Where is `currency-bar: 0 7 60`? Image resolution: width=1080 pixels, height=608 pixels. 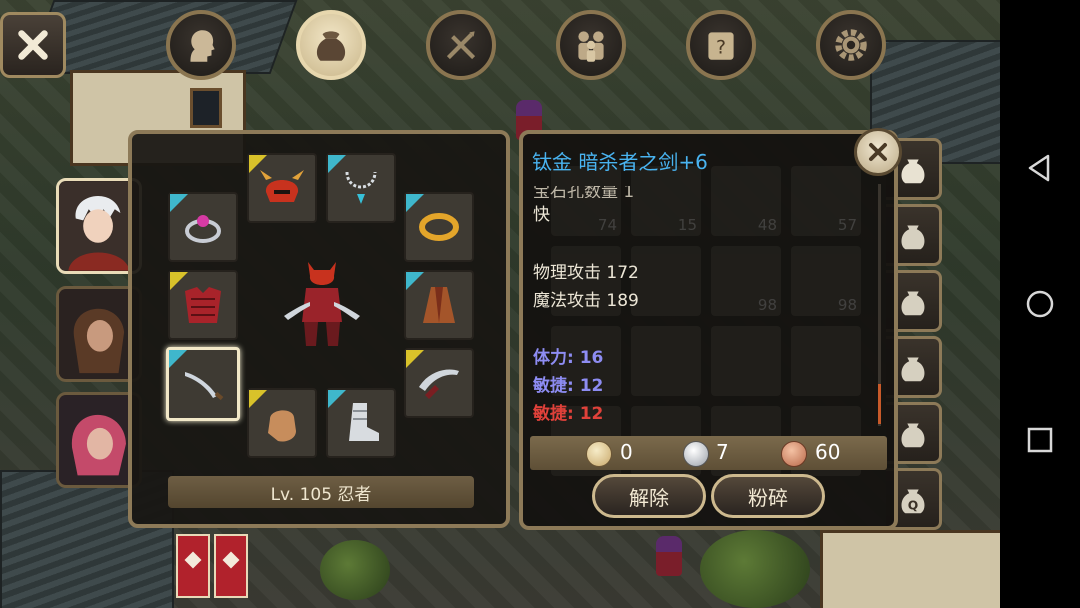
currency-bar: 0 7 60 is located at coordinates (708, 453).